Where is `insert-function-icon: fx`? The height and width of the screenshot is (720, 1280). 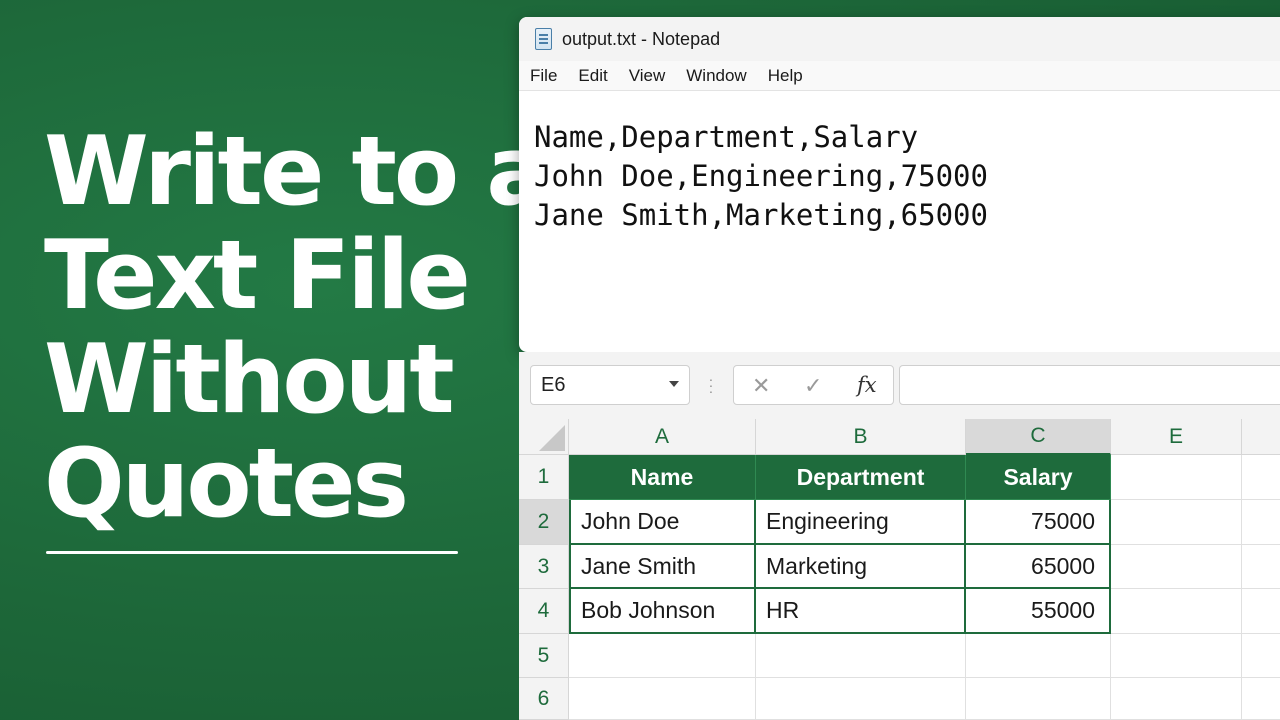
insert-function-icon: fx is located at coordinates (867, 385).